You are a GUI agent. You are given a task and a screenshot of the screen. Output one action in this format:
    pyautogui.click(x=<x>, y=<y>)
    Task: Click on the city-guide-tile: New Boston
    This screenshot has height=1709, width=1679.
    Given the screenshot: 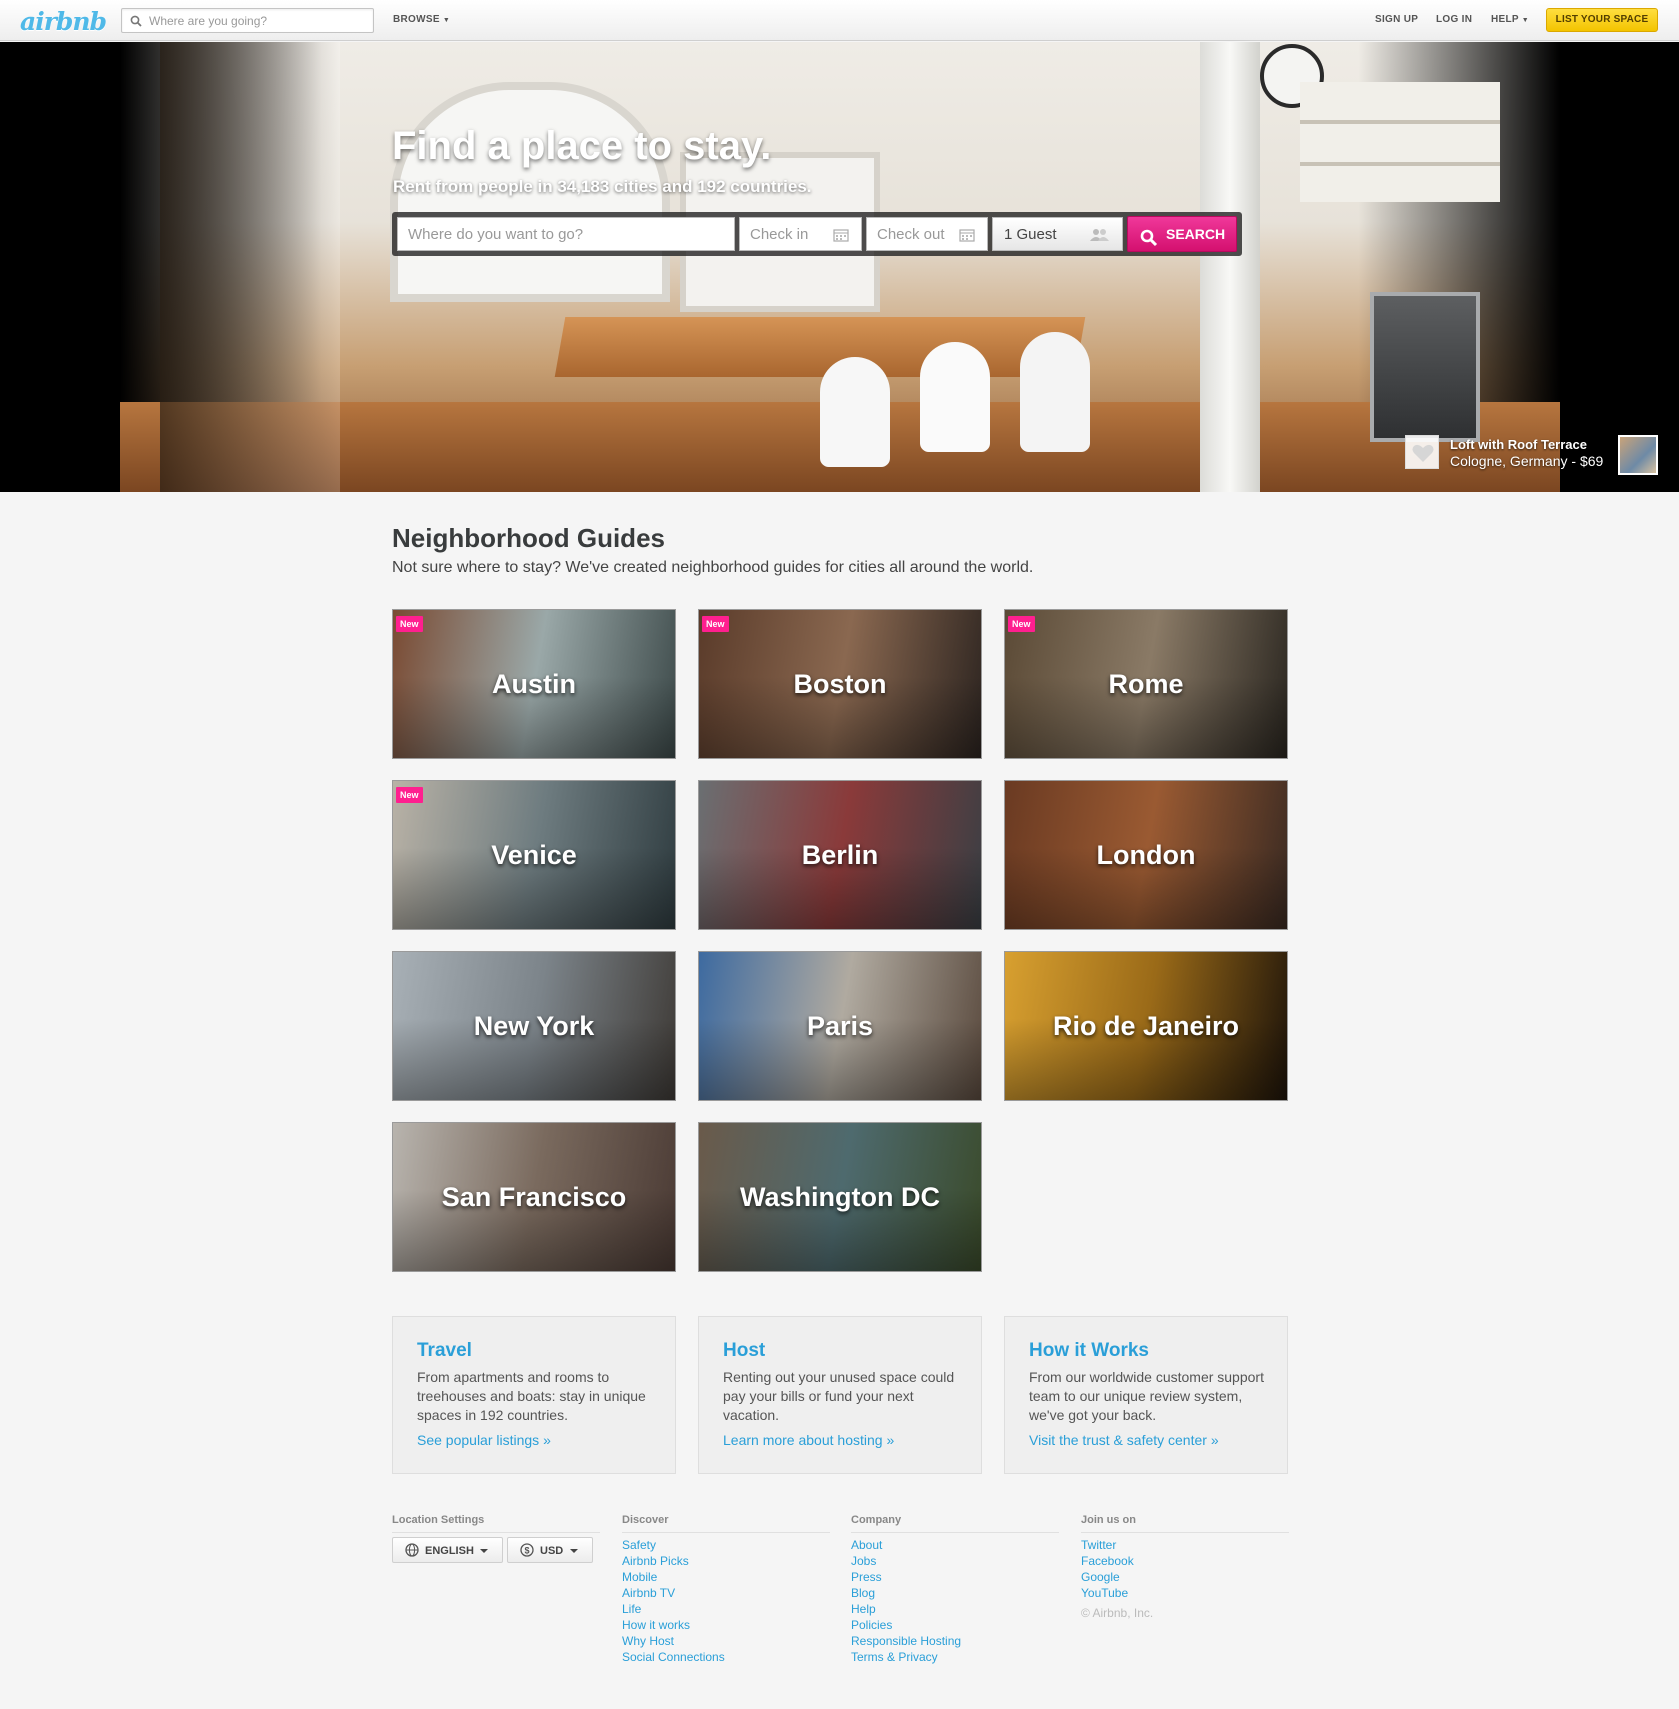 What is the action you would take?
    pyautogui.click(x=840, y=684)
    